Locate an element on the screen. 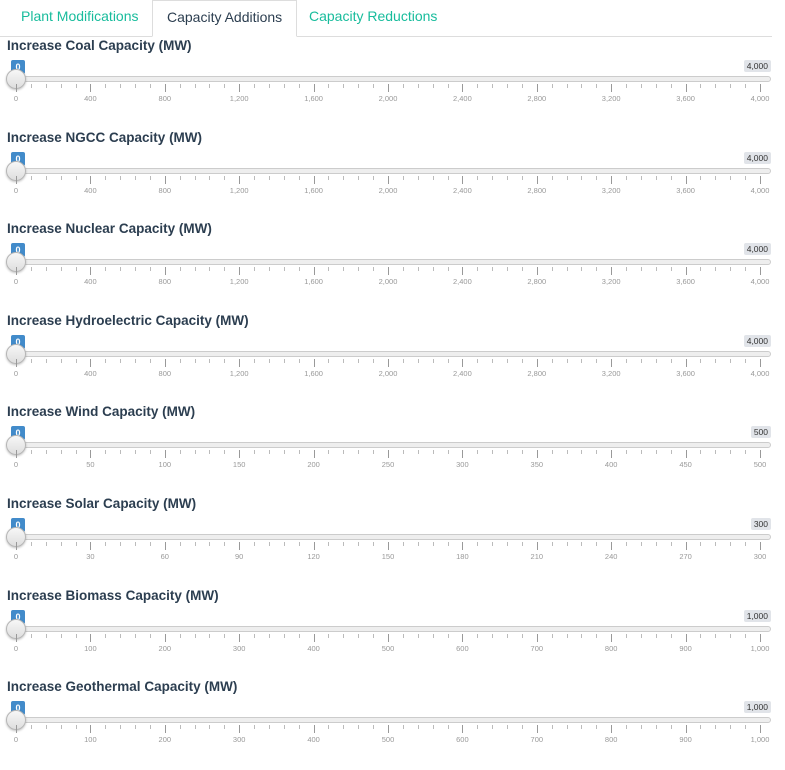 This screenshot has height=770, width=785. tab-capacity-reductions: Capacity Reductions is located at coordinates (373, 17).